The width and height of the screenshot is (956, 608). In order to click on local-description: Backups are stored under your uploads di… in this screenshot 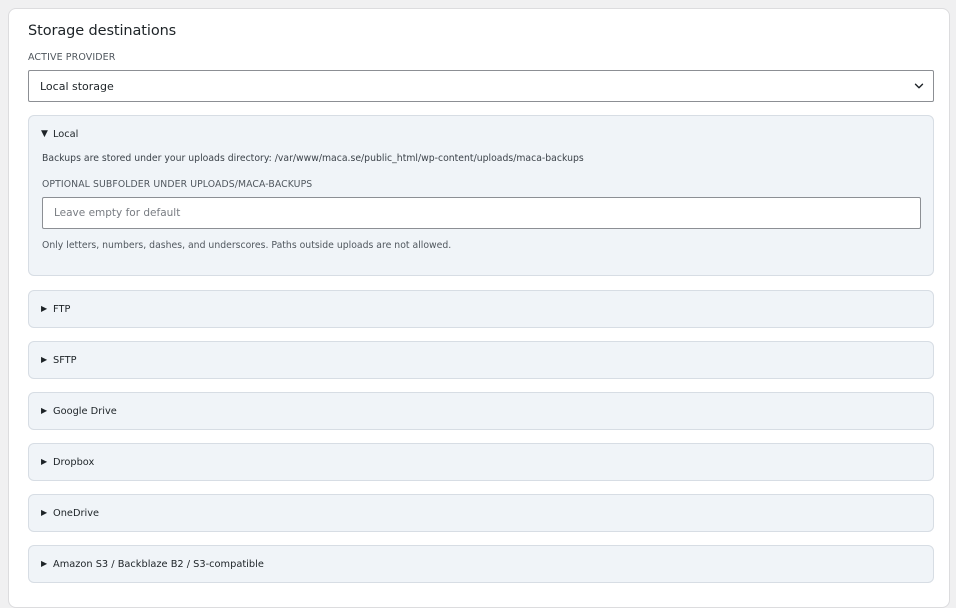, I will do `click(313, 158)`.